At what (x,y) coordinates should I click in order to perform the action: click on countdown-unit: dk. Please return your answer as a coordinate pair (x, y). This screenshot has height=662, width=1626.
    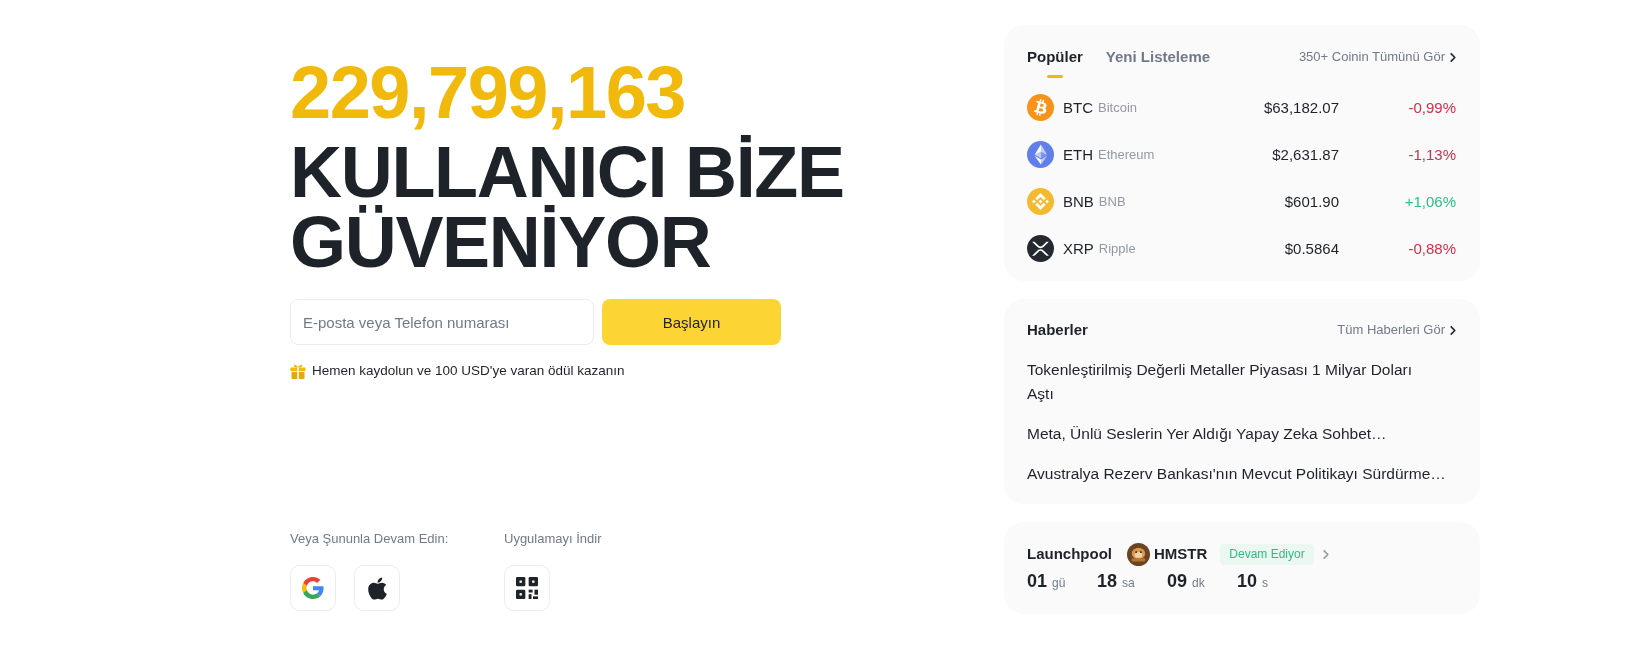
    Looking at the image, I should click on (1198, 583).